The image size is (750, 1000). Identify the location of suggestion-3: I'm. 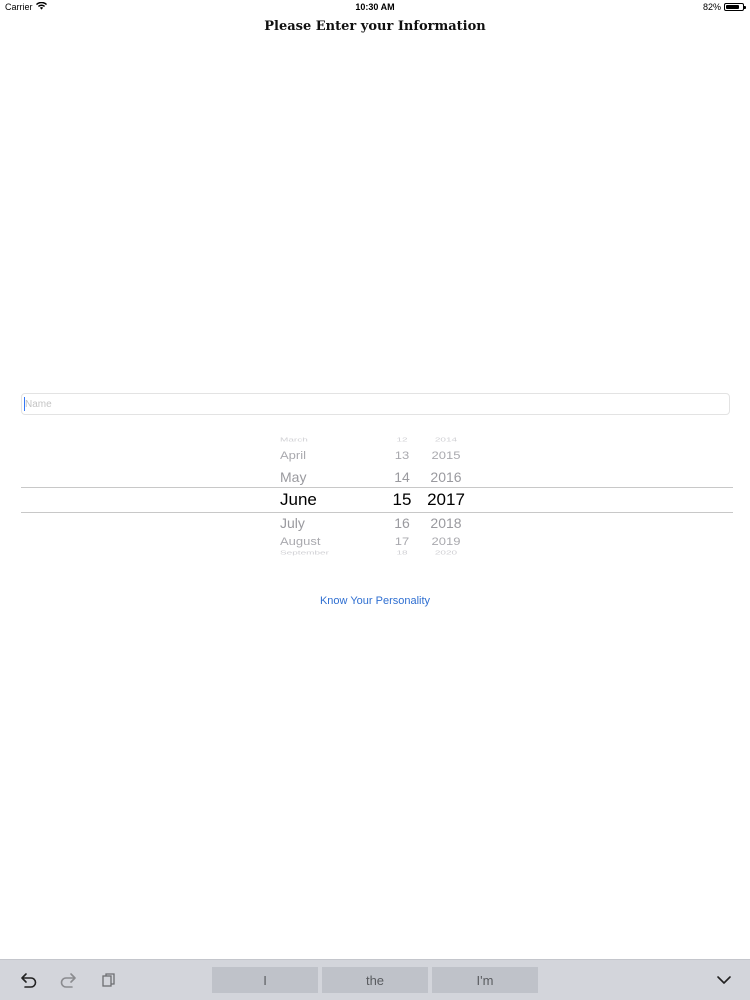
(485, 980).